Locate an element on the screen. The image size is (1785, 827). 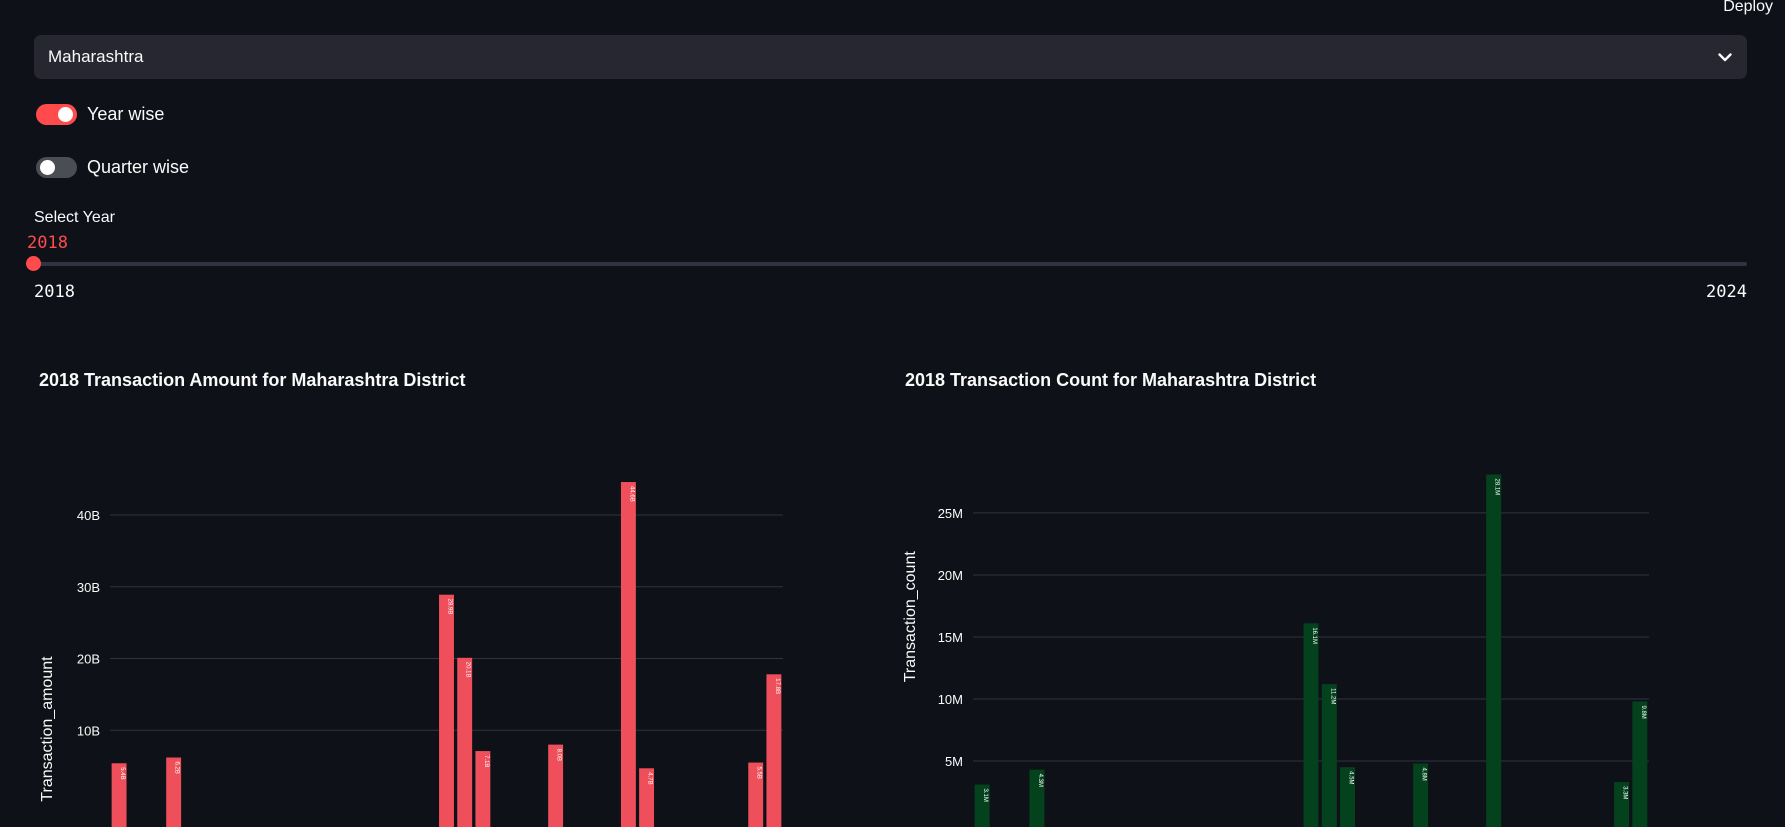
bar-data-label: 8.0B is located at coordinates (559, 755).